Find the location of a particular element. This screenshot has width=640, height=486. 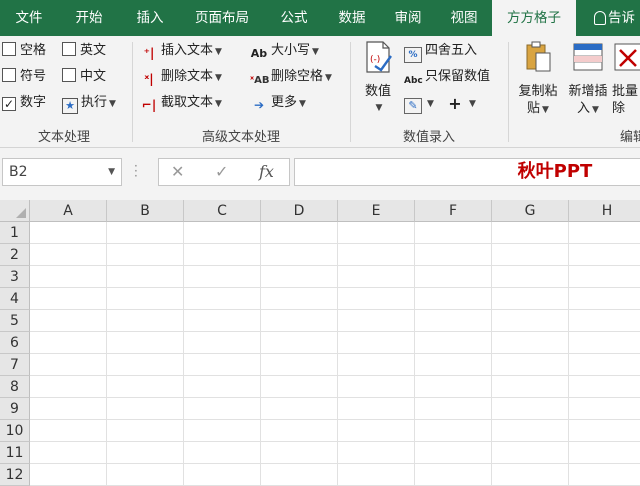

row-header: 9 is located at coordinates (15, 409).